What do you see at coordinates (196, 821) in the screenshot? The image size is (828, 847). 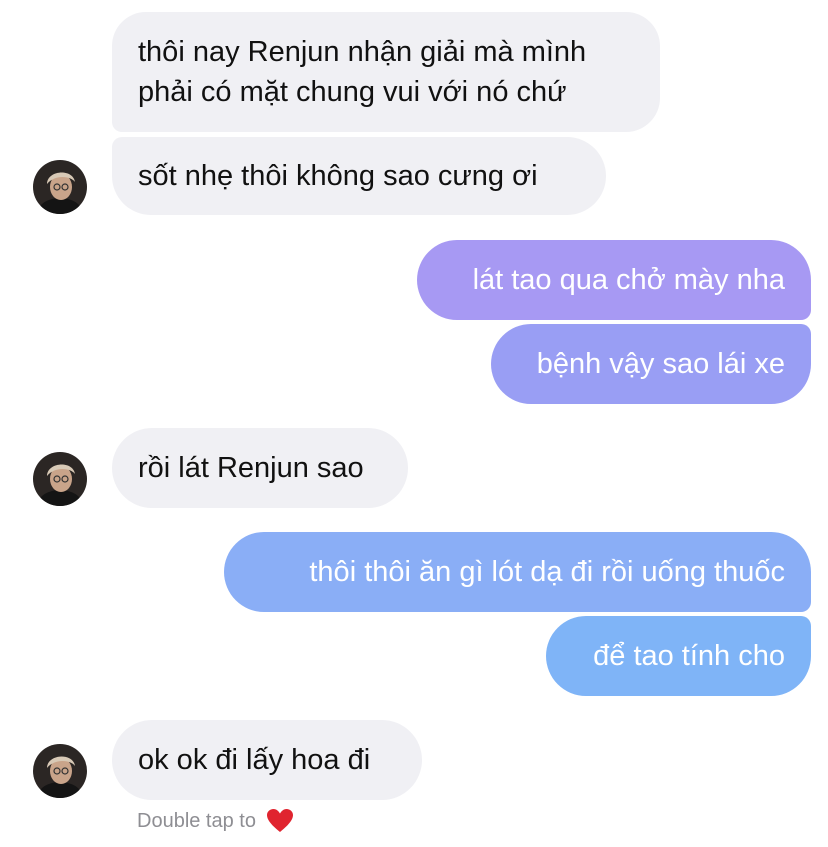 I see `double-tap-hint-text: Double tap to` at bounding box center [196, 821].